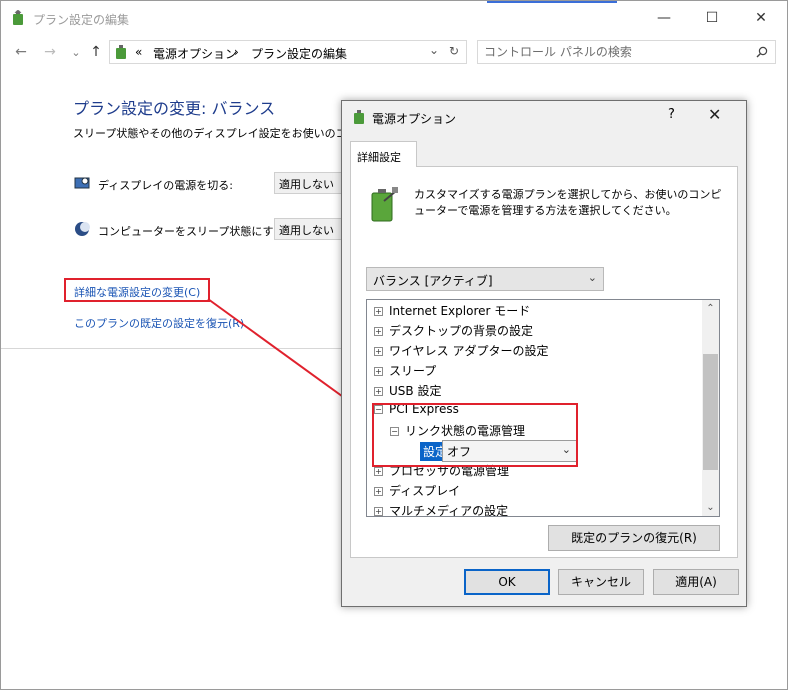  I want to click on tree-item-label: ワイヤレス アダプターの設定, so click(469, 351).